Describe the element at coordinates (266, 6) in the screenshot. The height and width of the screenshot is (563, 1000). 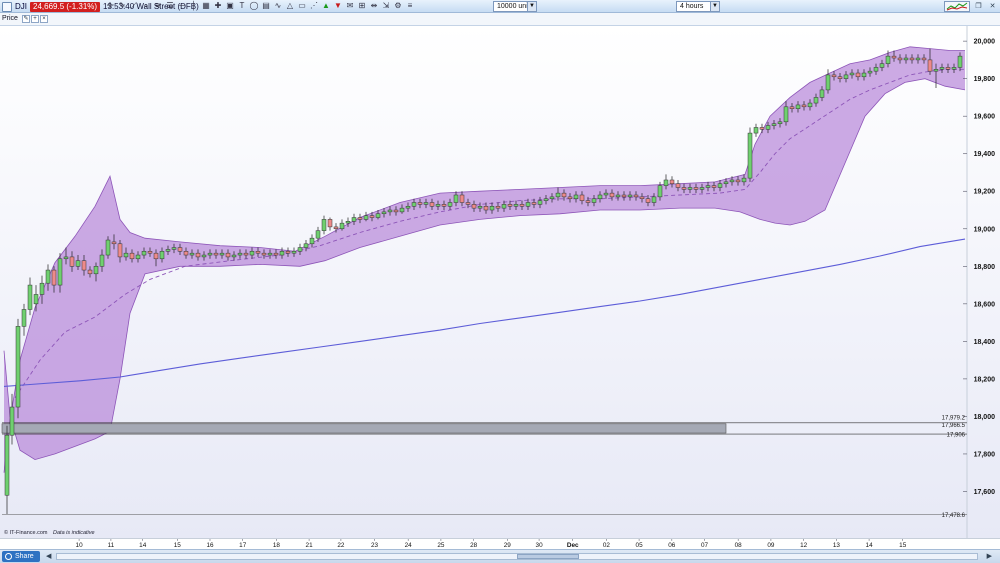
I see `bars-icon: ▤` at that location.